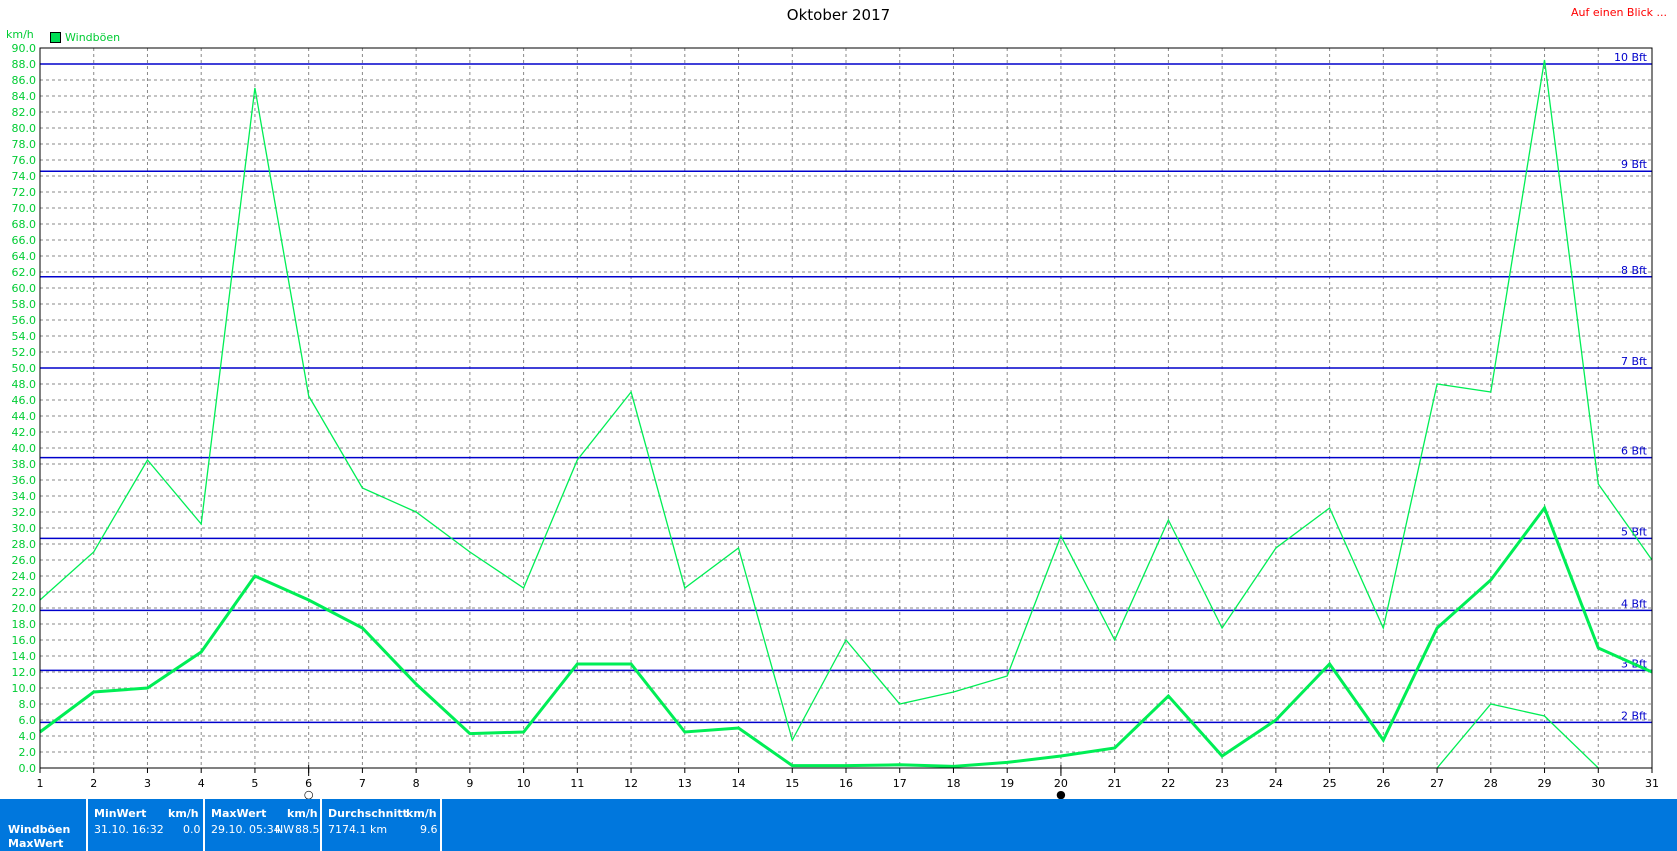 This screenshot has width=1677, height=851. Describe the element at coordinates (953, 783) in the screenshot. I see `x-tick-label: 18` at that location.